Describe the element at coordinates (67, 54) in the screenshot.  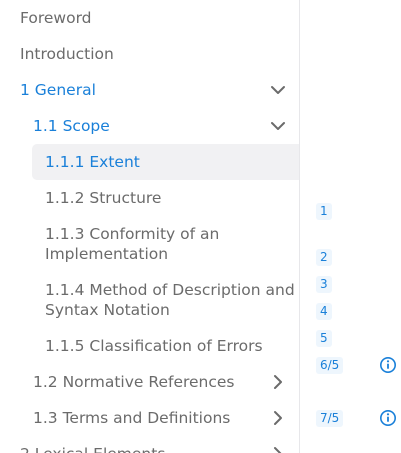
I see `toc-item-label: Introduction` at that location.